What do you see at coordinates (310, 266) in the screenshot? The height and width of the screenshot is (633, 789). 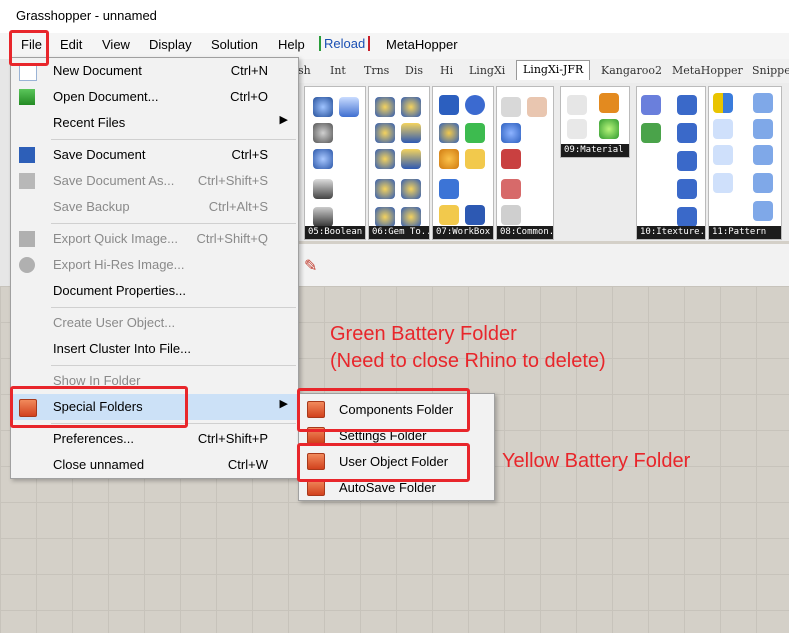 I see `sketch-pen-icon: ✎` at bounding box center [310, 266].